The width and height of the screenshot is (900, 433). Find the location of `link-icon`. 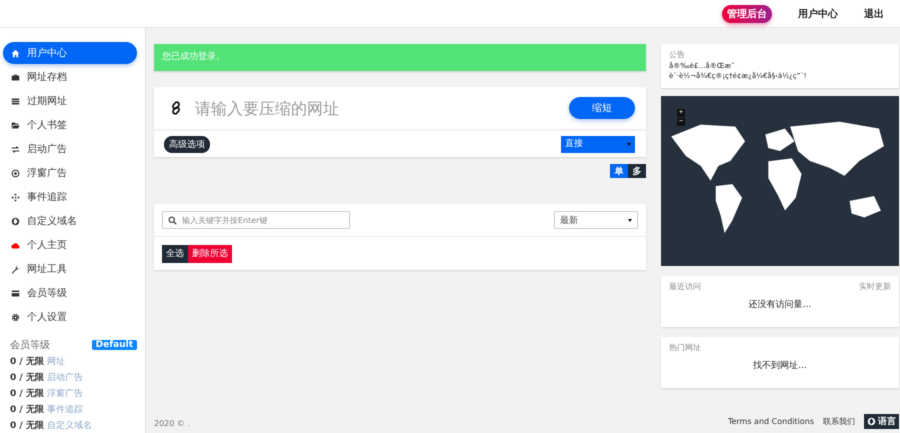

link-icon is located at coordinates (176, 108).